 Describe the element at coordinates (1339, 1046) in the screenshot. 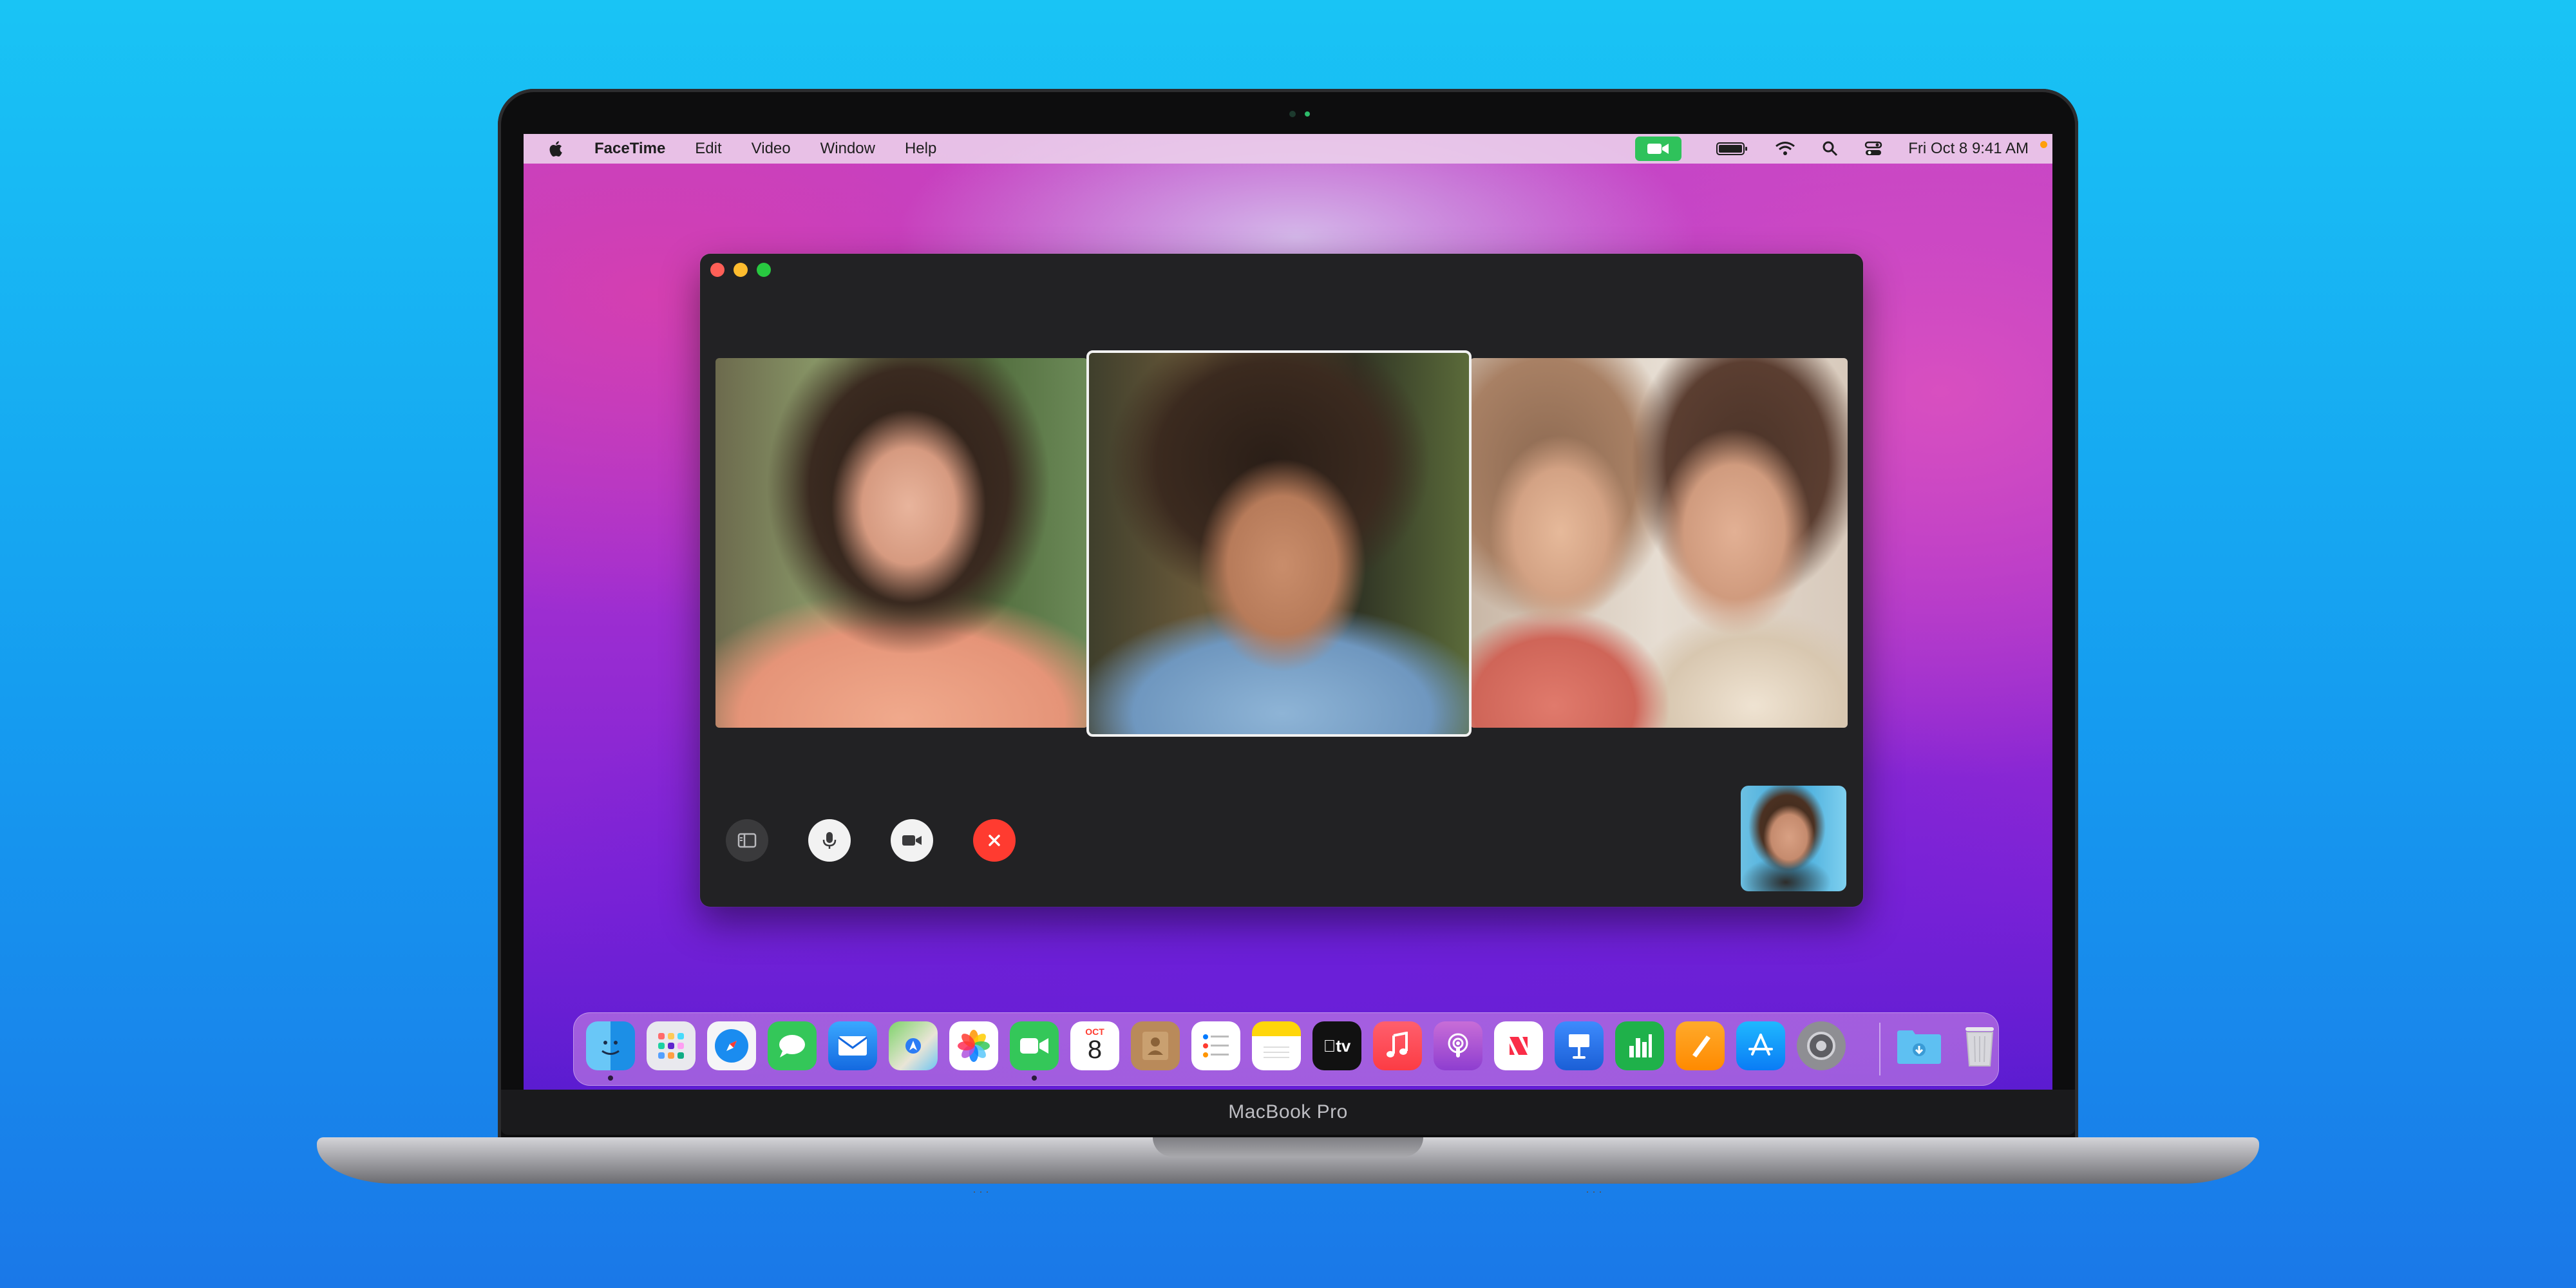

I see `tv-label: tv` at that location.